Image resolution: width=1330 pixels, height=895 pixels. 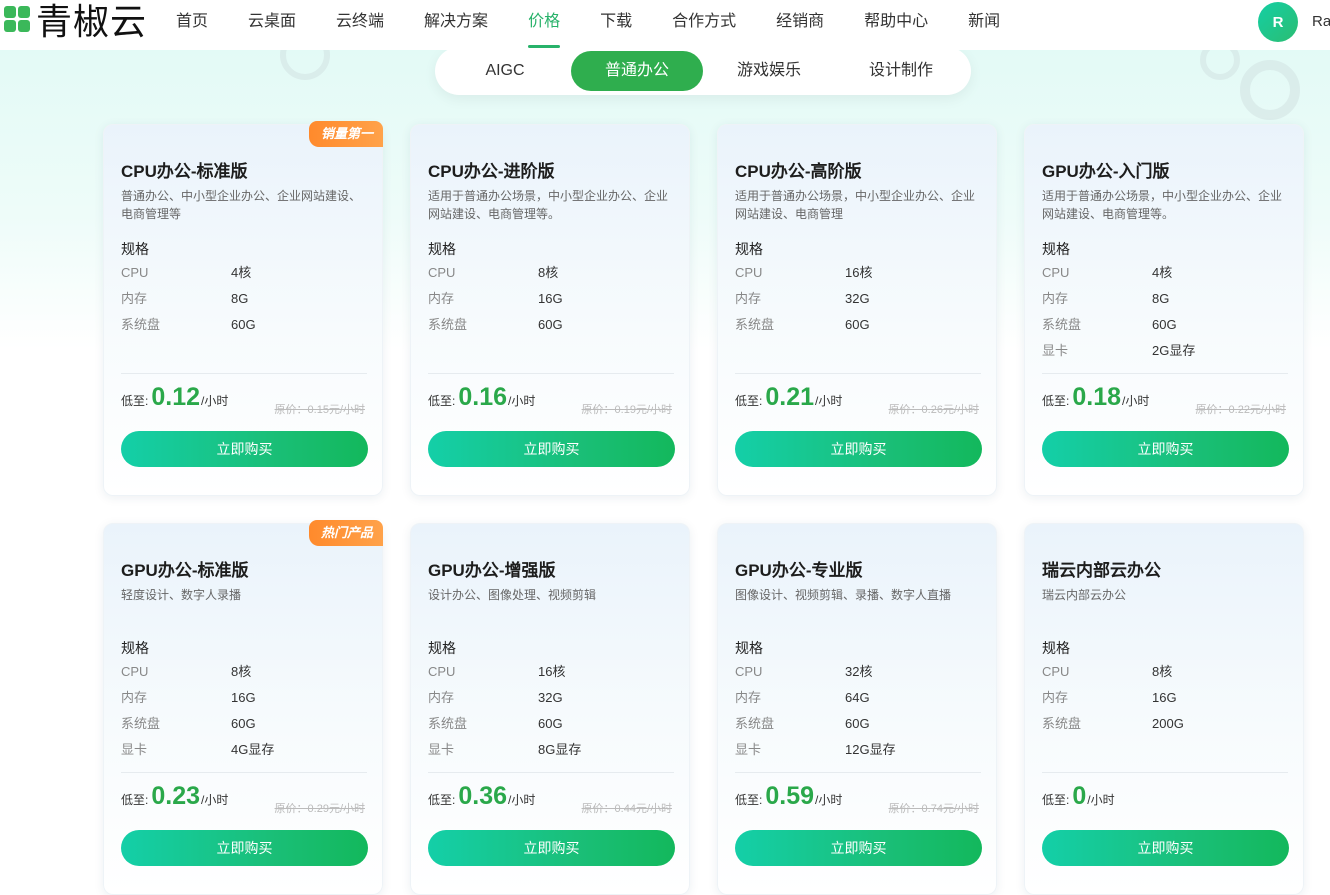 What do you see at coordinates (1278, 22) in the screenshot?
I see `user-avatar: R` at bounding box center [1278, 22].